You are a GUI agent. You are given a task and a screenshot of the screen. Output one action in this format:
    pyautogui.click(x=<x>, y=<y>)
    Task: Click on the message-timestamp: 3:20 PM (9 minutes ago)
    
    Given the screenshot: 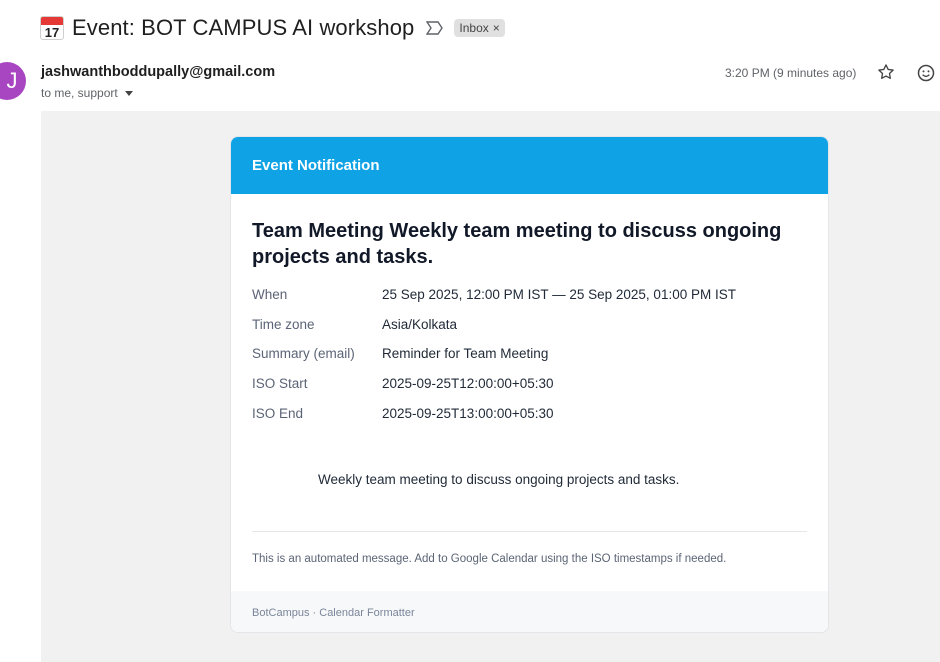 What is the action you would take?
    pyautogui.click(x=791, y=73)
    